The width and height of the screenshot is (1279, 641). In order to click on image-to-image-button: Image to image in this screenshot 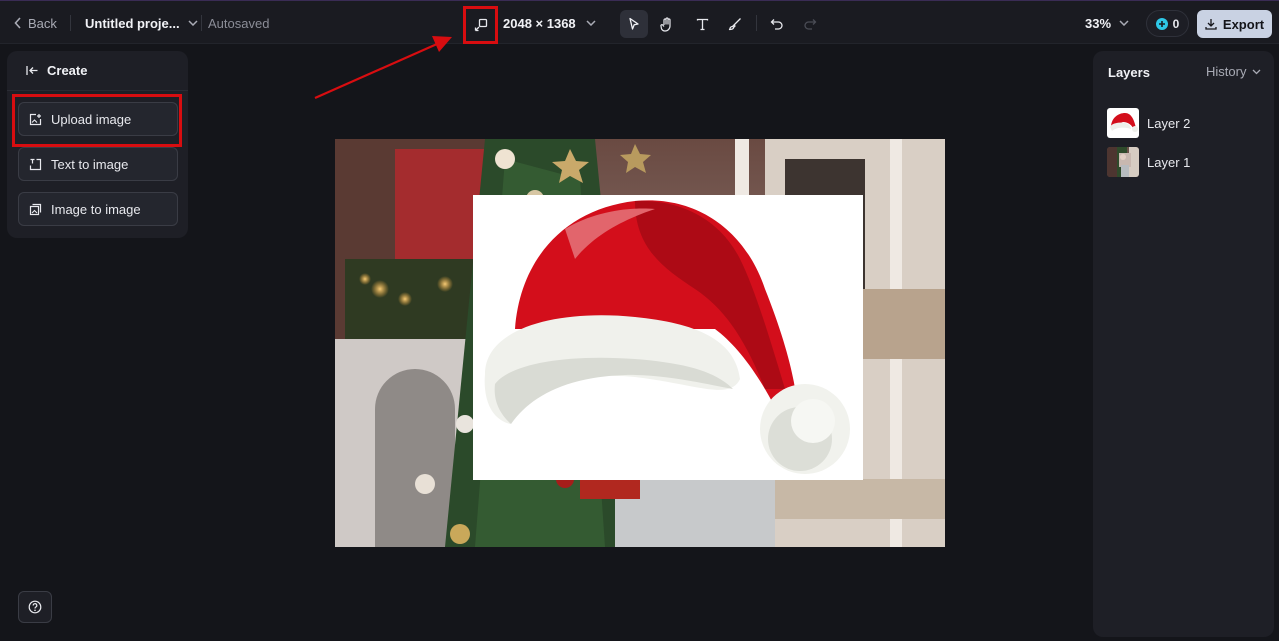, I will do `click(98, 209)`.